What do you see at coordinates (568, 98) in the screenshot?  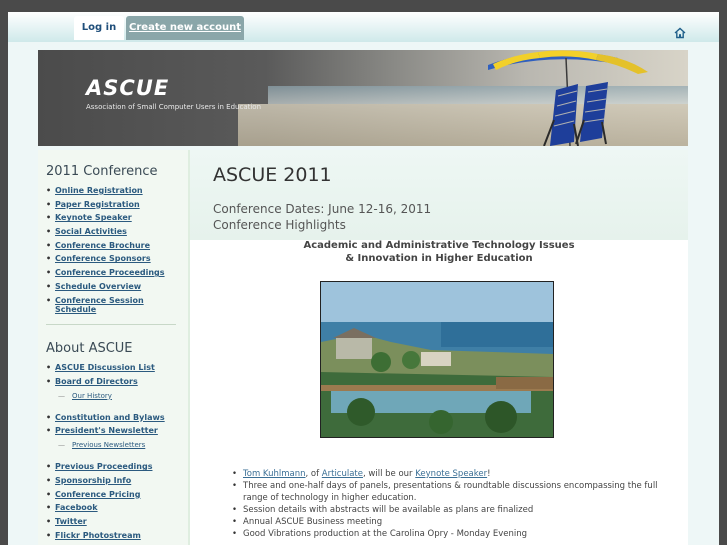 I see `beach-umbrella-chairs-image` at bounding box center [568, 98].